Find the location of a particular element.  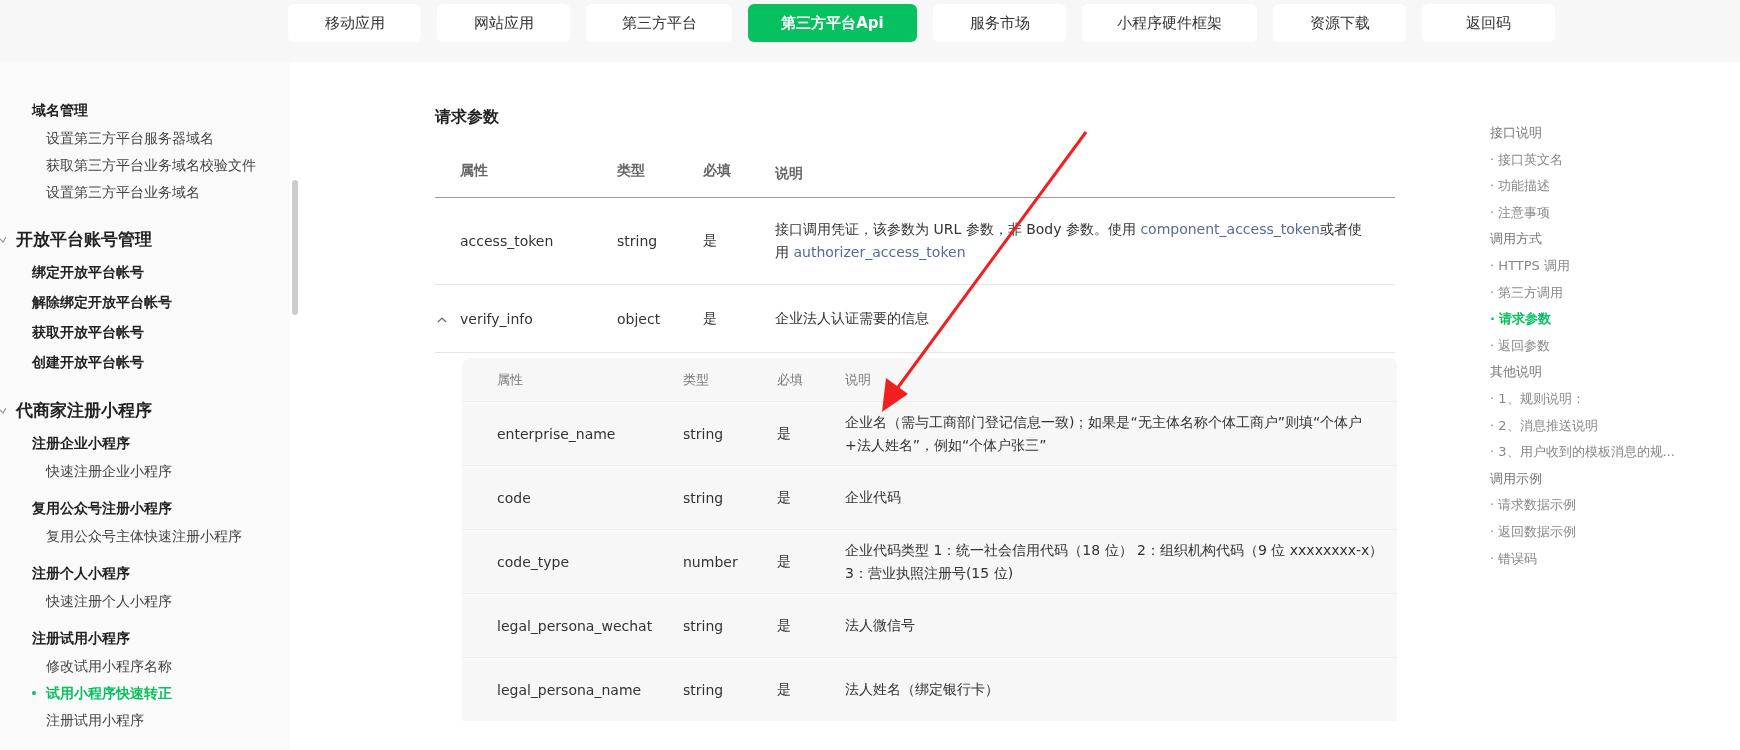

toc-link: 接口说明 is located at coordinates (1582, 133).